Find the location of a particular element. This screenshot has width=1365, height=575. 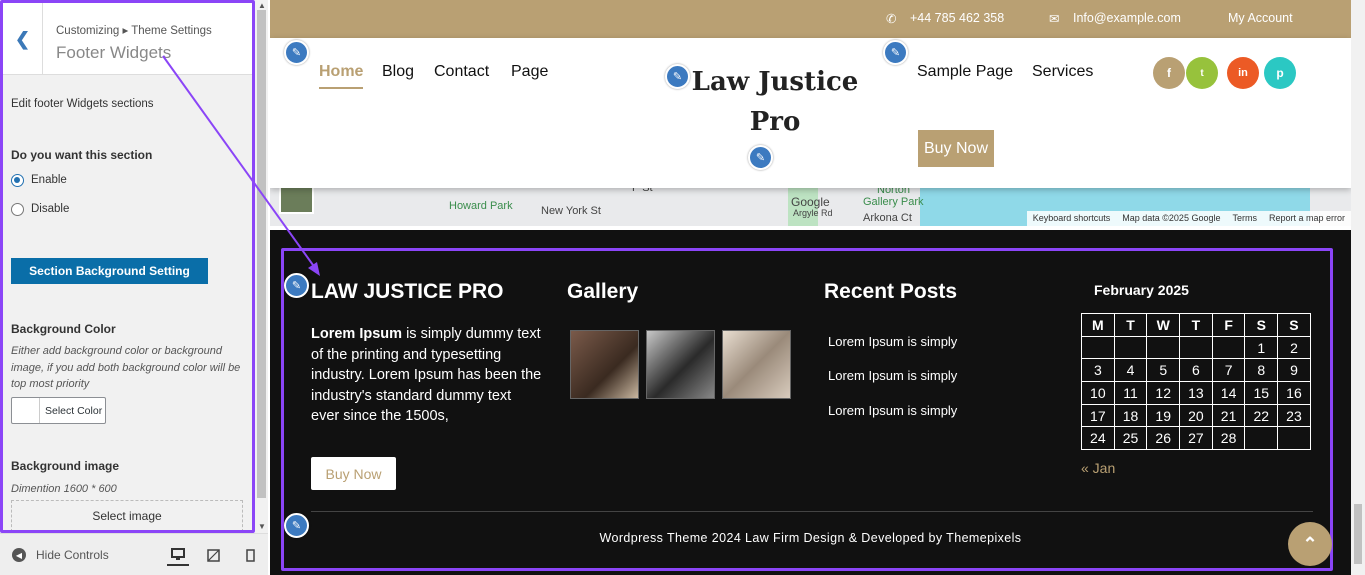

select-image-button: Select image is located at coordinates (127, 515).